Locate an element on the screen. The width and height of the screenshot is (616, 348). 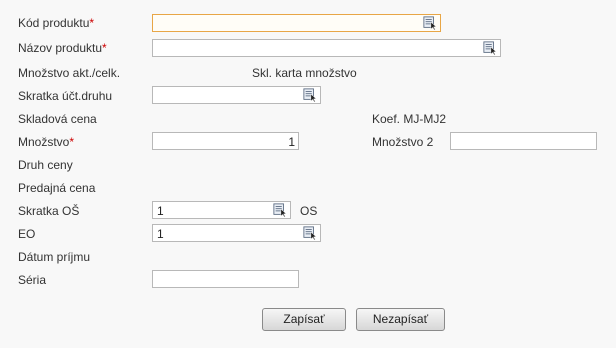
nazov-produktu-input is located at coordinates (326, 48).